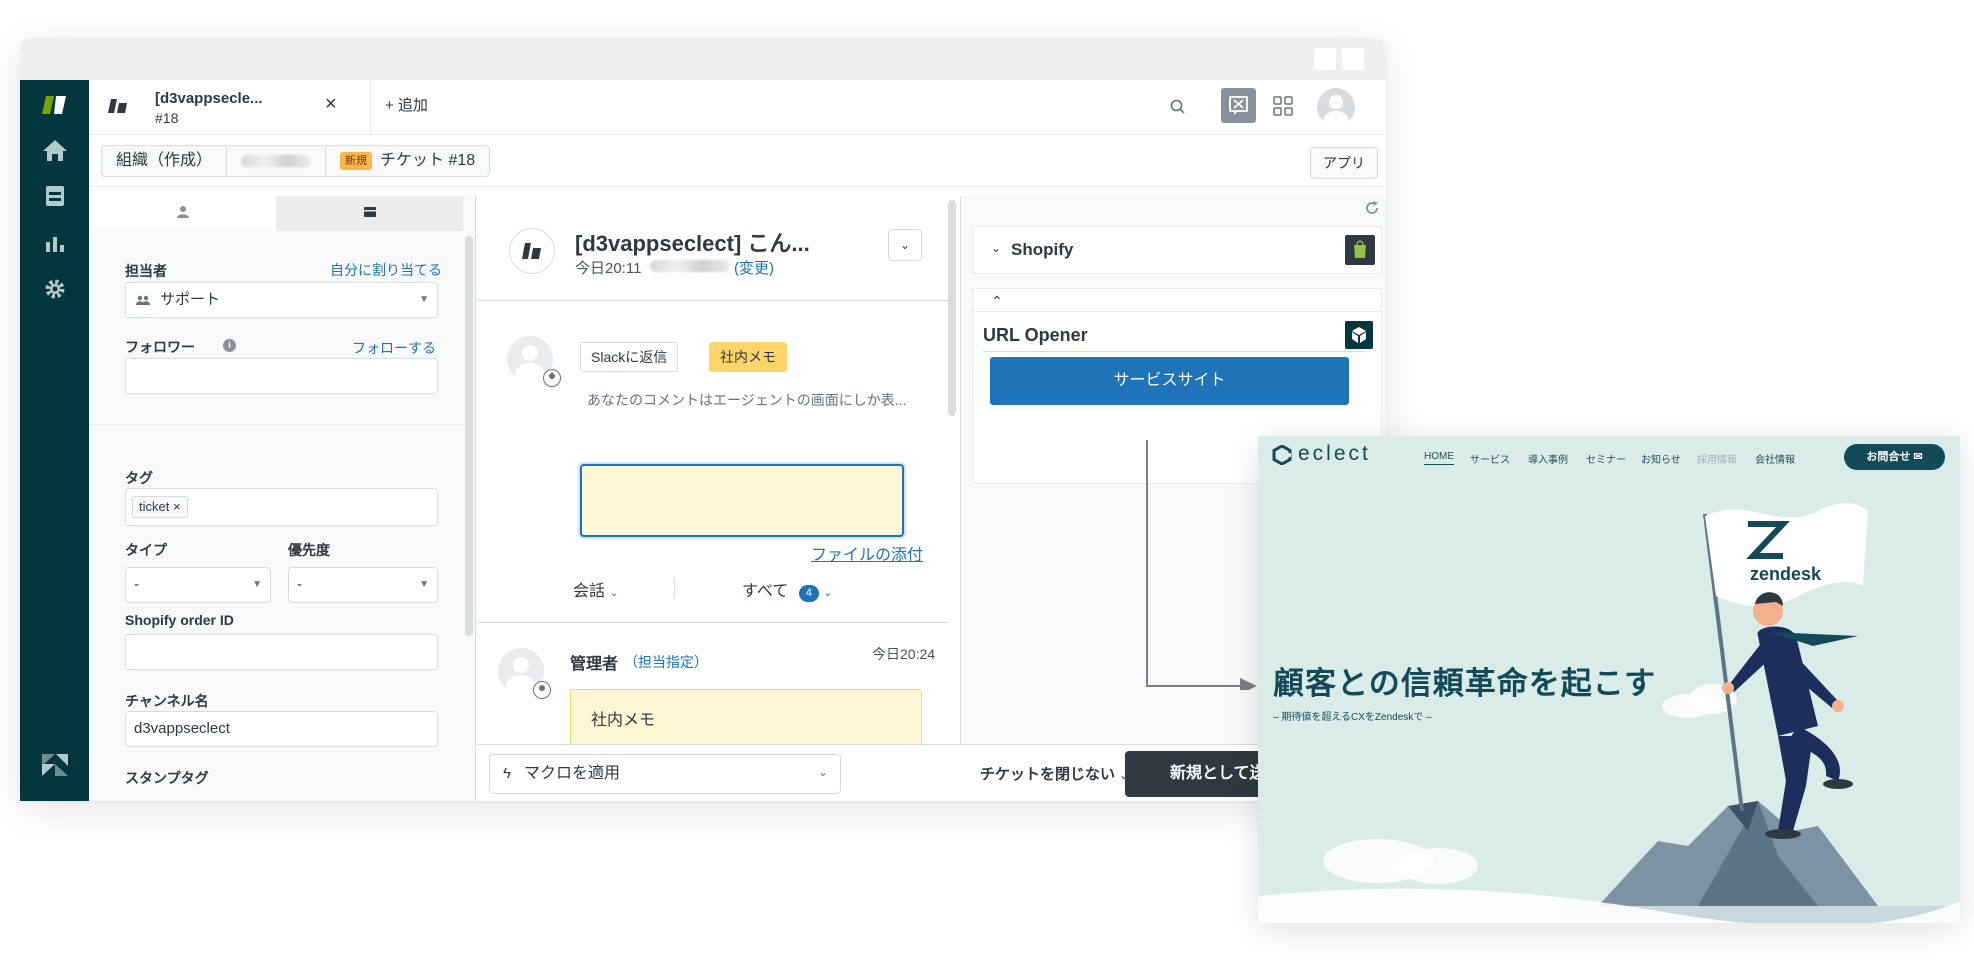 The image size is (1974, 976). Describe the element at coordinates (748, 357) in the screenshot. I see `internal-note-button: 社内メモ` at that location.